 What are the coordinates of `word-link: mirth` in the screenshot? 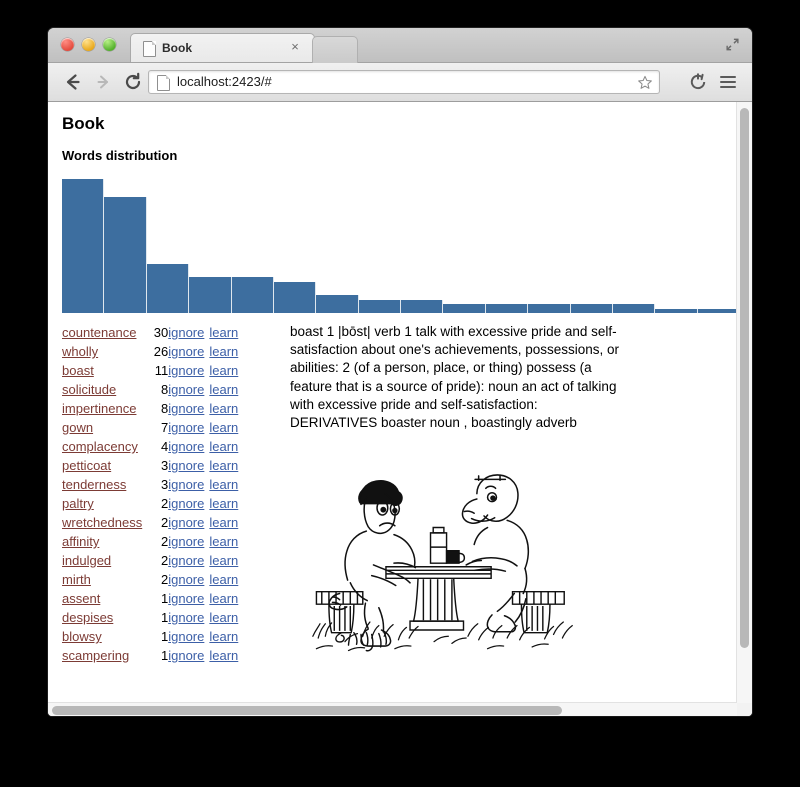 It's located at (76, 579).